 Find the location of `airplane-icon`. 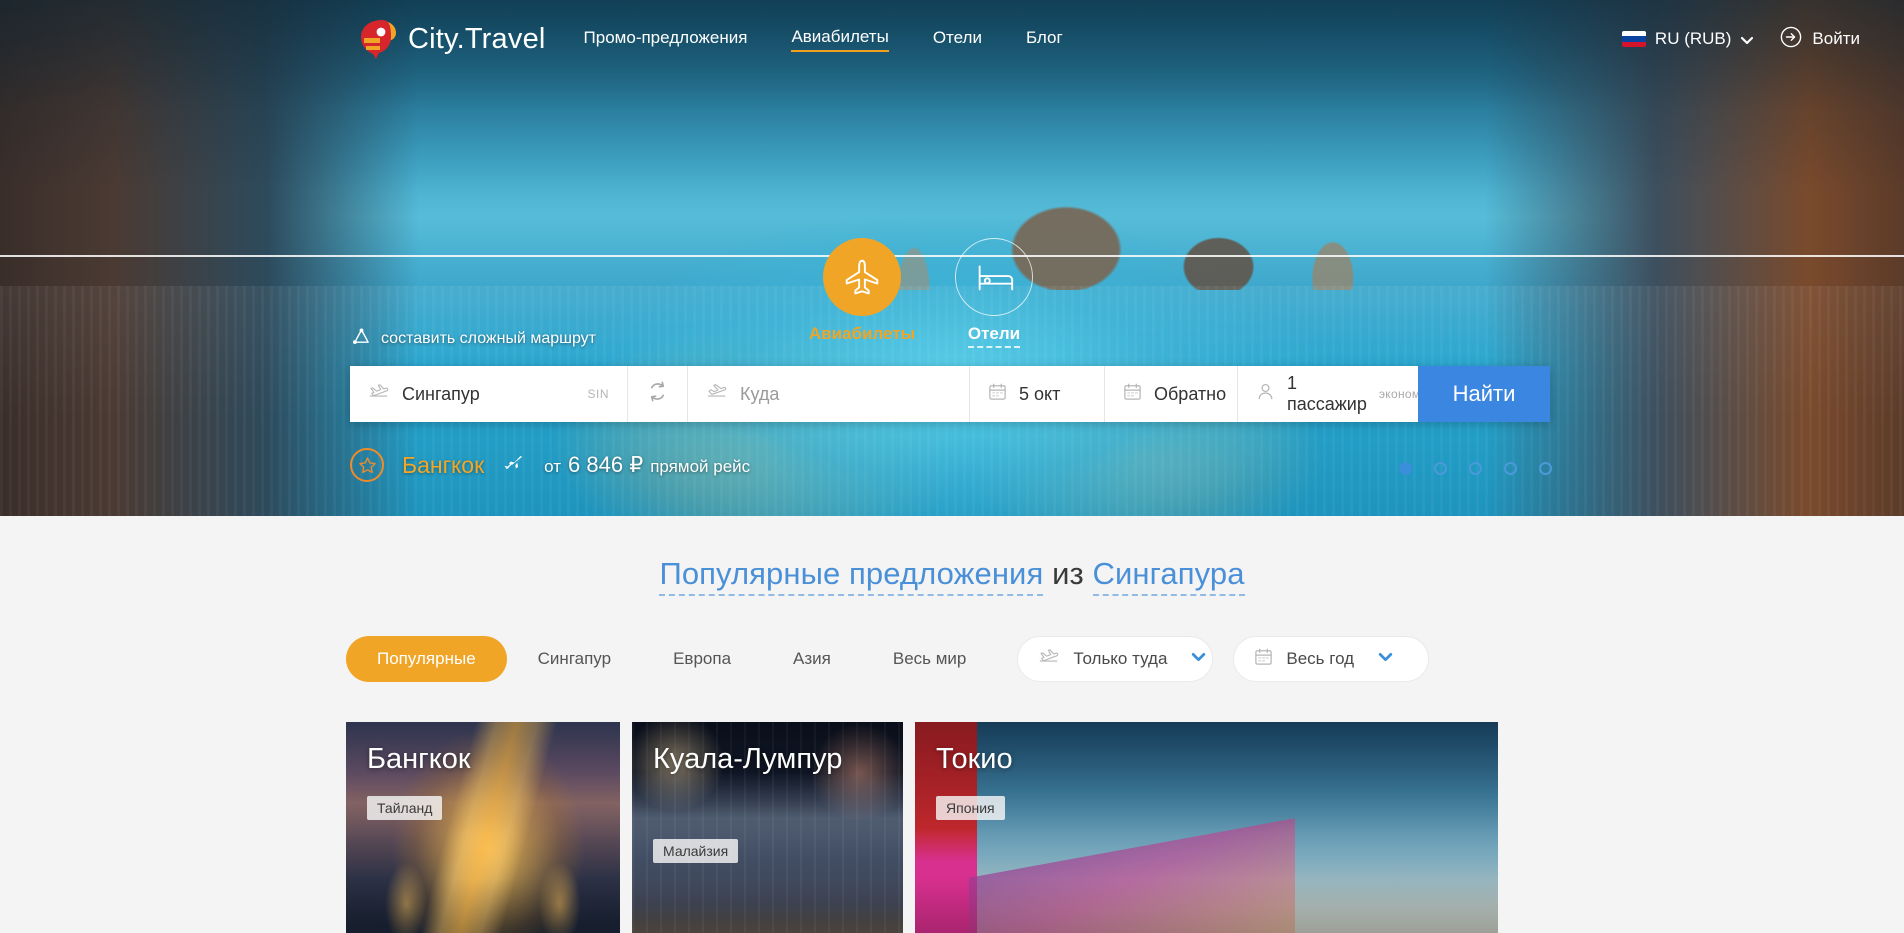

airplane-icon is located at coordinates (862, 277).